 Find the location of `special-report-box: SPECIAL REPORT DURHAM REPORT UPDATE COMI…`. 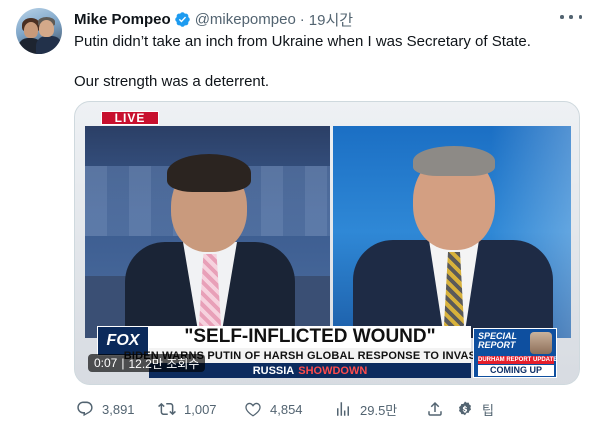

special-report-box: SPECIAL REPORT DURHAM REPORT UPDATE COMI… is located at coordinates (515, 353).